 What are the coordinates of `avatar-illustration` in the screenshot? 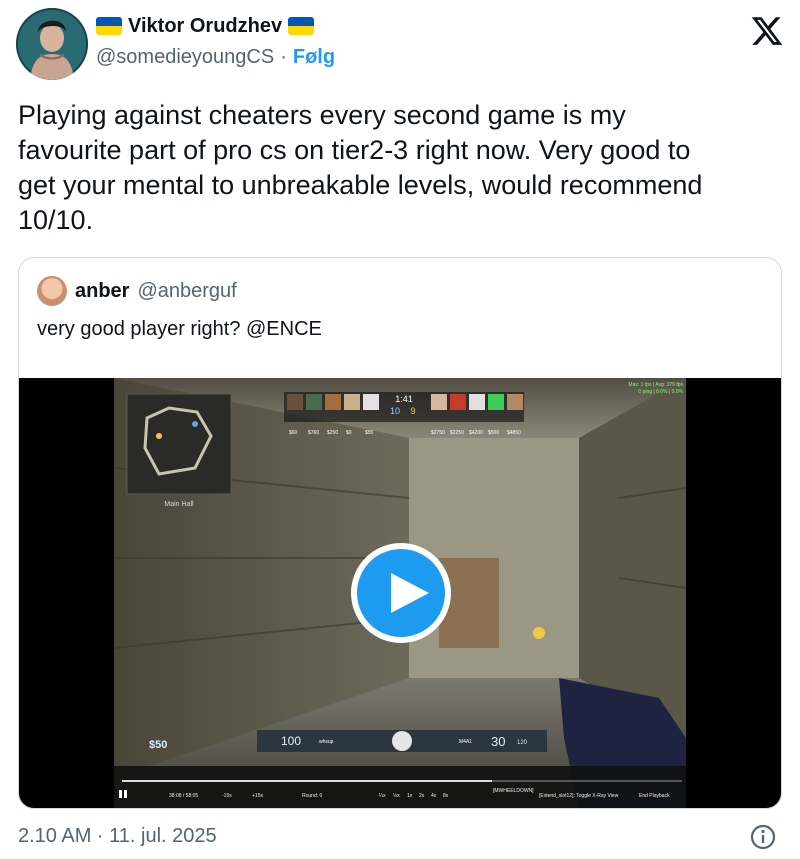 It's located at (52, 44).